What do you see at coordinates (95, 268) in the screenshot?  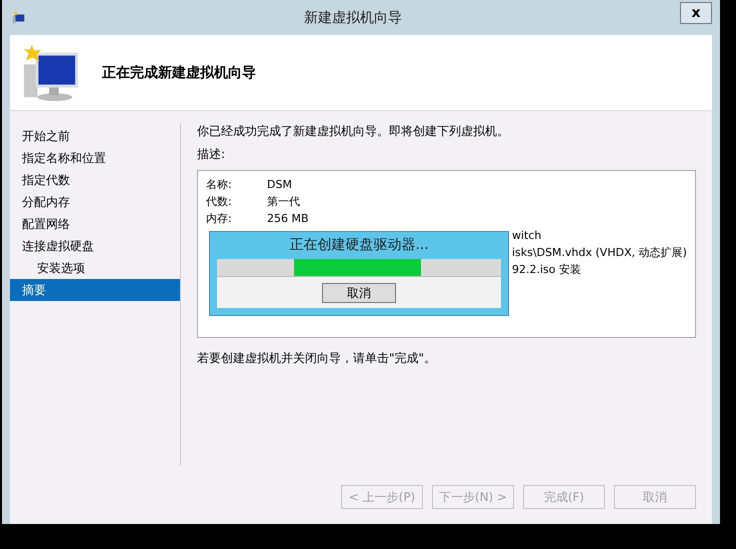 I see `sidebar-item: 安装选项` at bounding box center [95, 268].